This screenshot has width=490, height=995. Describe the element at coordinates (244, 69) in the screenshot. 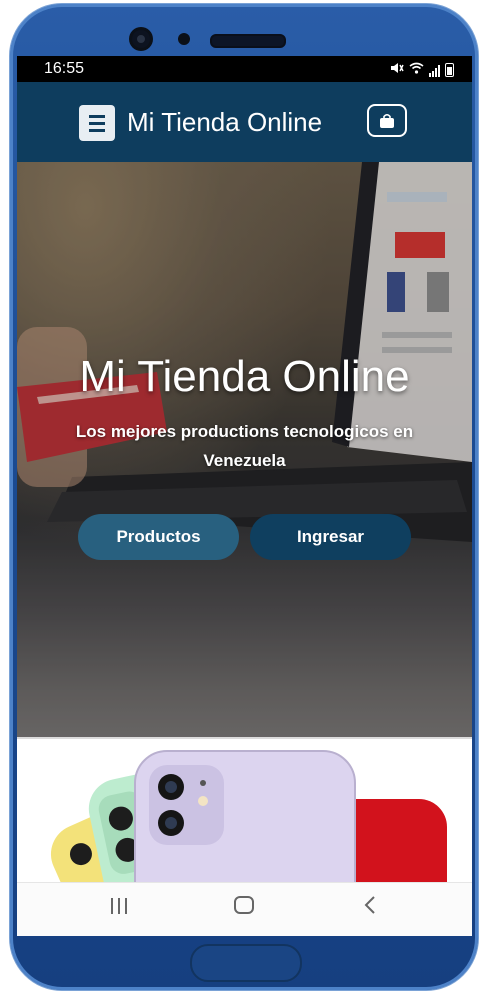

I see `status-bar: 16:55` at that location.